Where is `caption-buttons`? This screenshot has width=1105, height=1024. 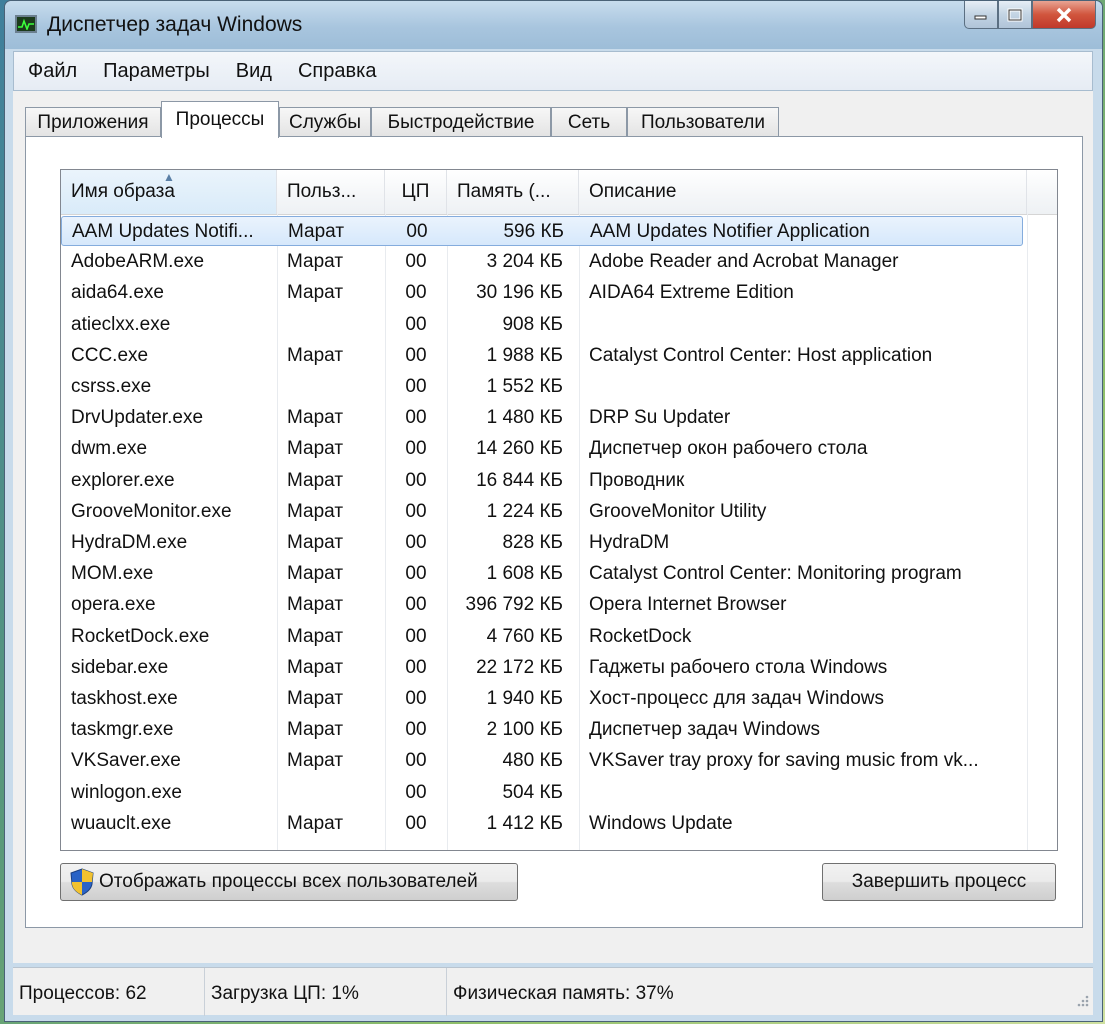 caption-buttons is located at coordinates (1030, 16).